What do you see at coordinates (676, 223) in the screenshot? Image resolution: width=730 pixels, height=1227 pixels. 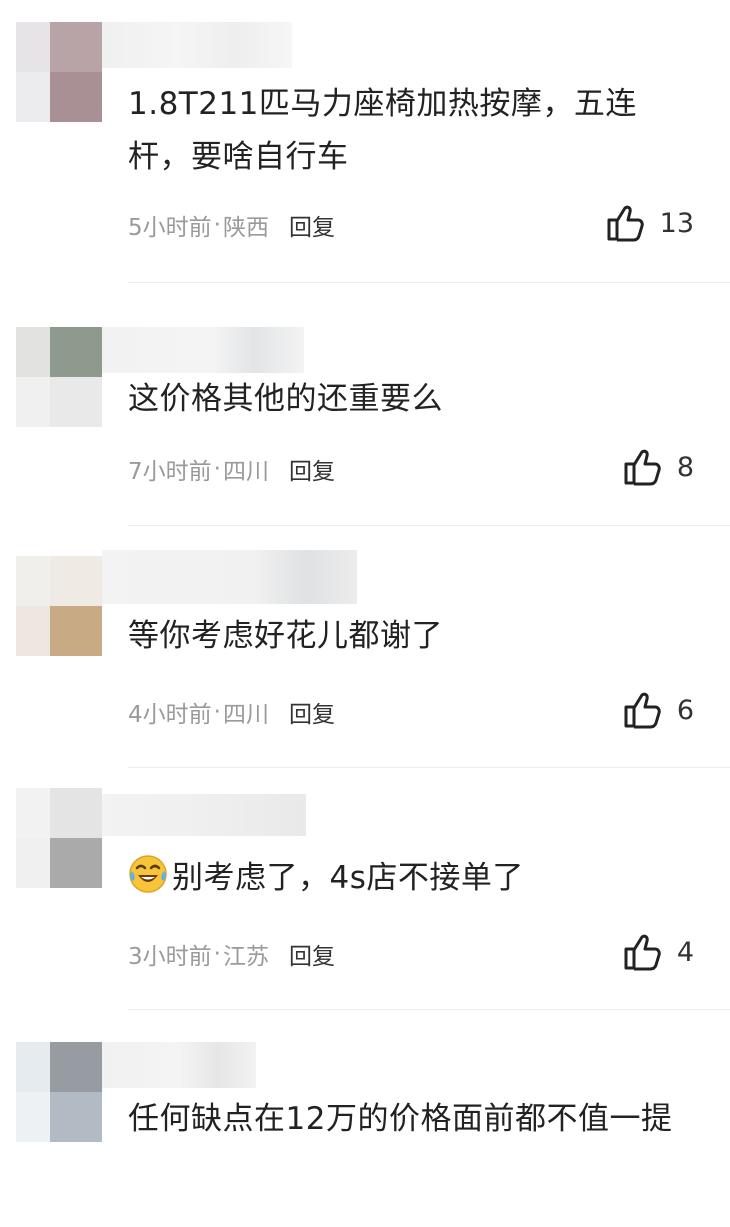 I see `like-count: 13` at bounding box center [676, 223].